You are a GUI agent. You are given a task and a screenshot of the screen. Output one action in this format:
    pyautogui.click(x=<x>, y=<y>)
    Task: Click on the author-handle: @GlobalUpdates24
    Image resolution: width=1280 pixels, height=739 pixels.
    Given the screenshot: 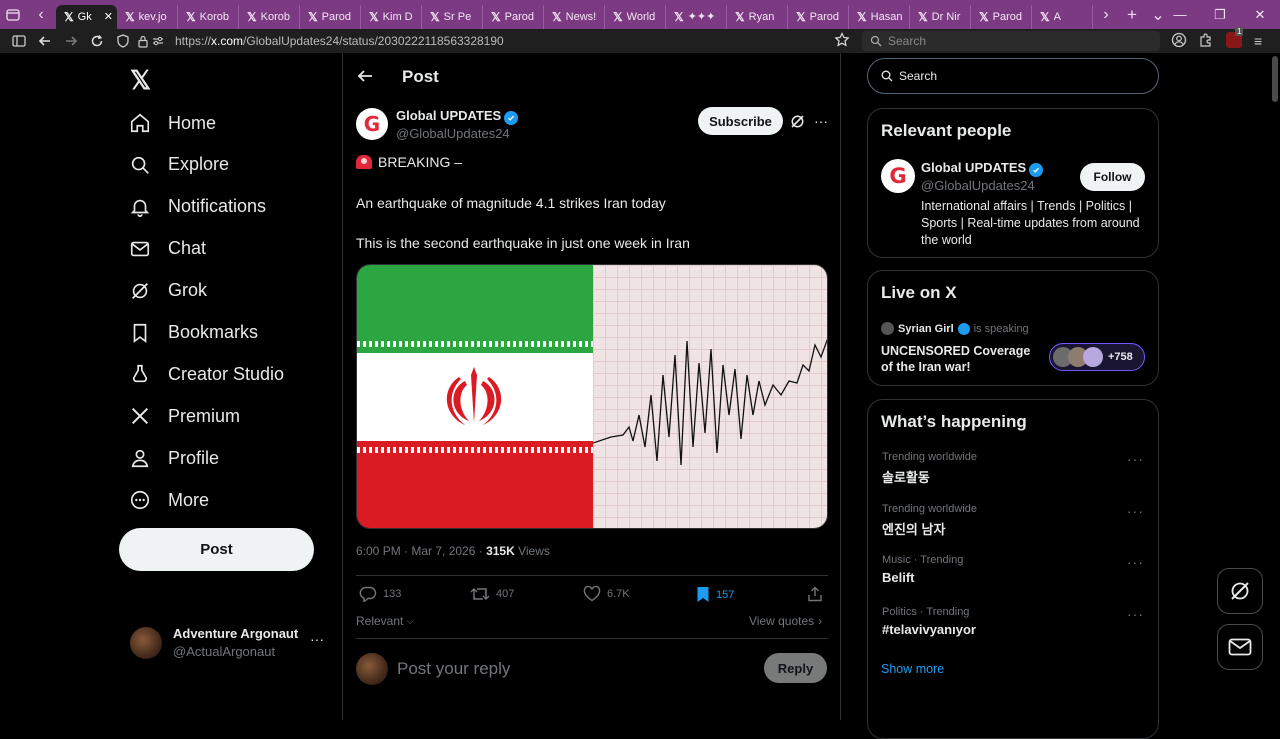 What is the action you would take?
    pyautogui.click(x=453, y=133)
    